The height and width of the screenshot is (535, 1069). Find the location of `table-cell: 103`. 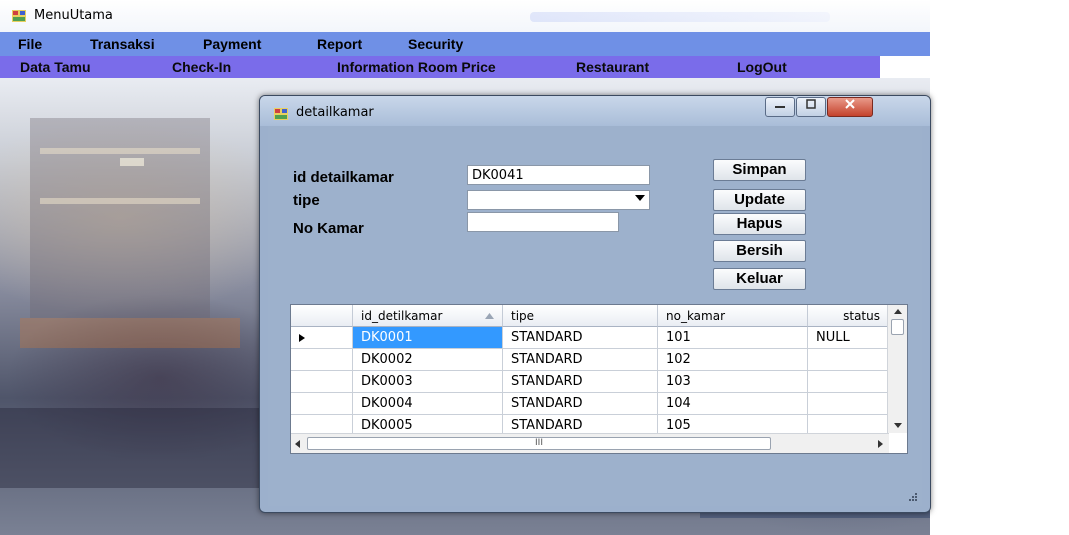

table-cell: 103 is located at coordinates (733, 382).